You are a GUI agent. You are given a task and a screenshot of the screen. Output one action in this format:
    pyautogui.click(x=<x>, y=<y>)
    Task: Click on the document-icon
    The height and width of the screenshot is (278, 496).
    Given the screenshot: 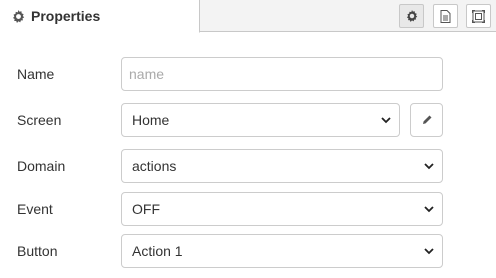 What is the action you would take?
    pyautogui.click(x=445, y=16)
    